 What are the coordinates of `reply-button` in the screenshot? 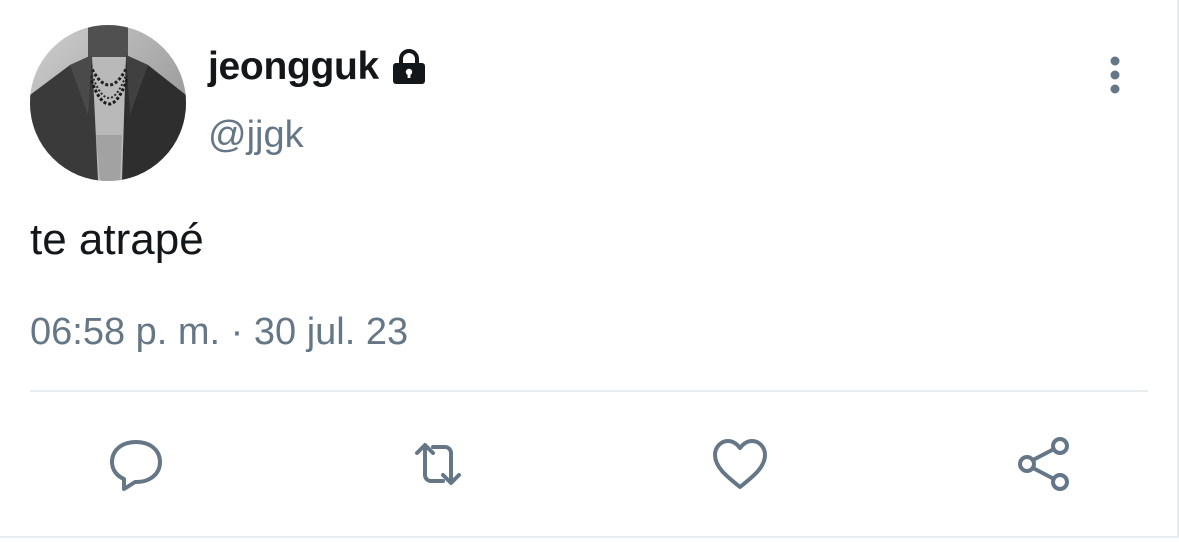 It's located at (136, 464).